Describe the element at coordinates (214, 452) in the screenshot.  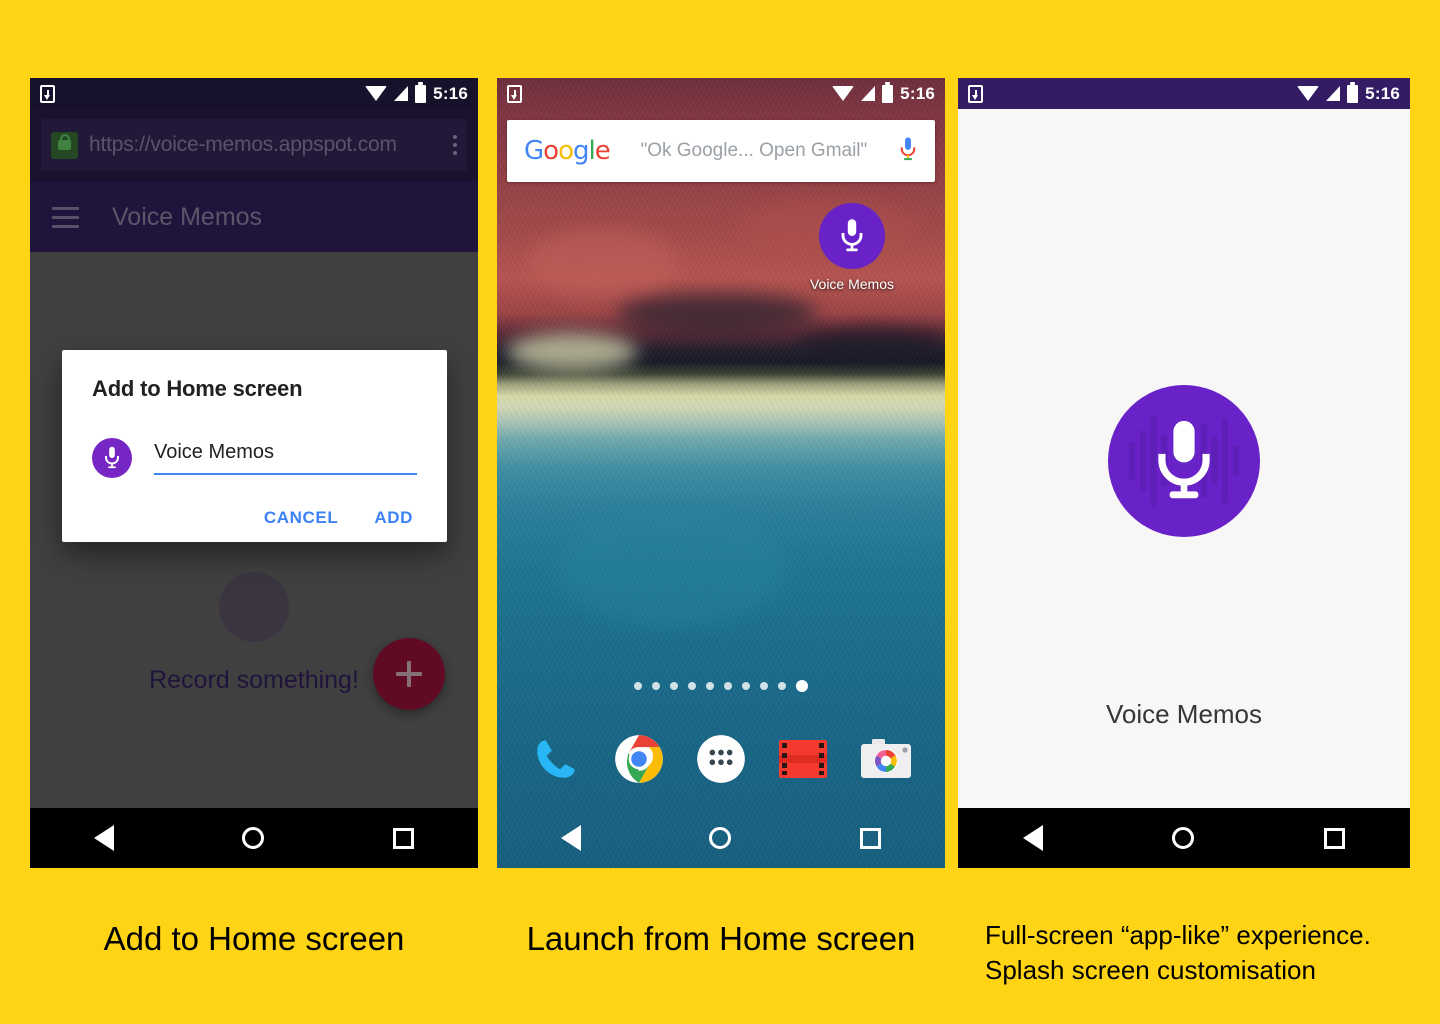
I see `shortcut-name-value: Voice Memos` at that location.